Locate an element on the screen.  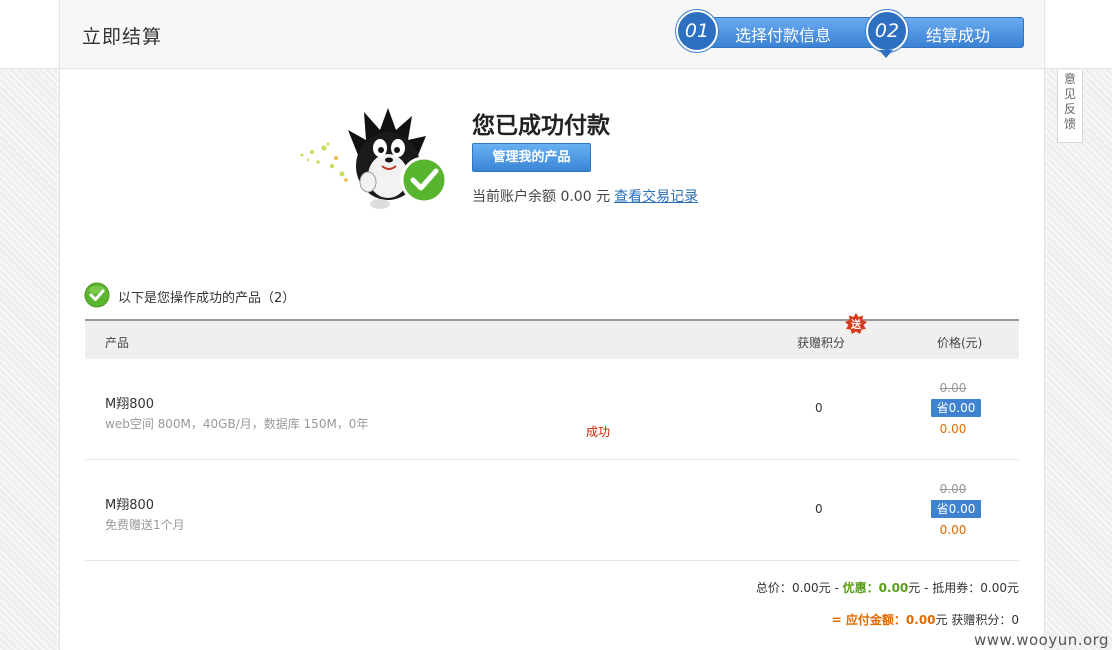
discount-unit: 元 is located at coordinates (914, 588).